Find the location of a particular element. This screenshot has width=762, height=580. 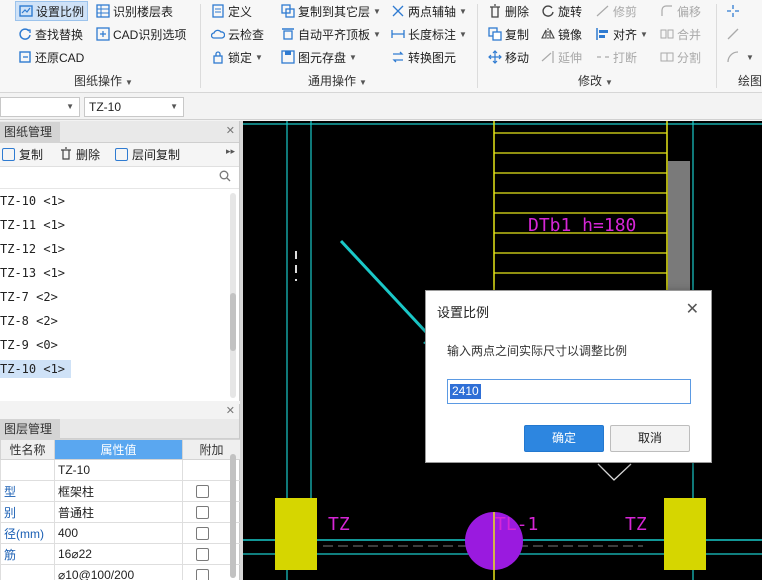

length-label-button: 长度标注 ▼ is located at coordinates (429, 34).